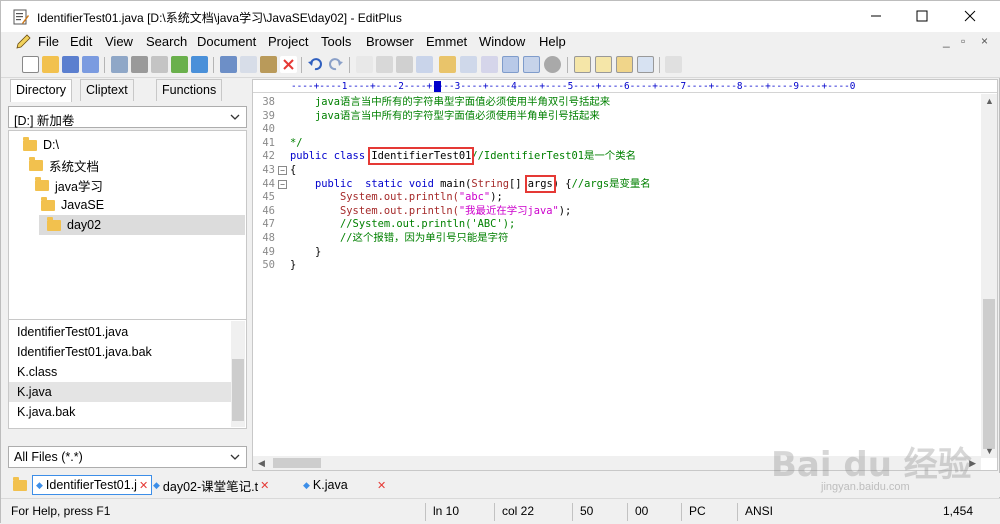 The width and height of the screenshot is (1000, 524). I want to click on undo-icon, so click(315, 64).